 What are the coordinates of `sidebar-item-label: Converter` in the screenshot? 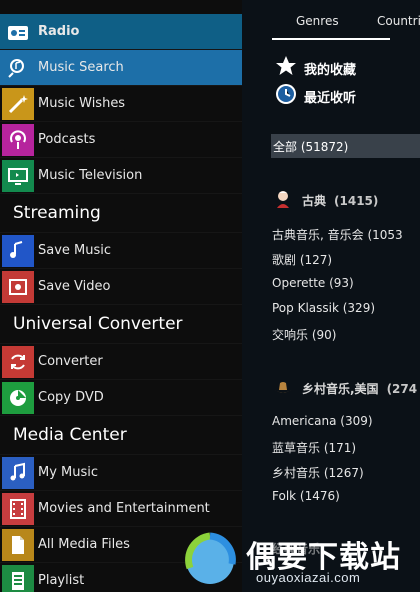 It's located at (70, 361).